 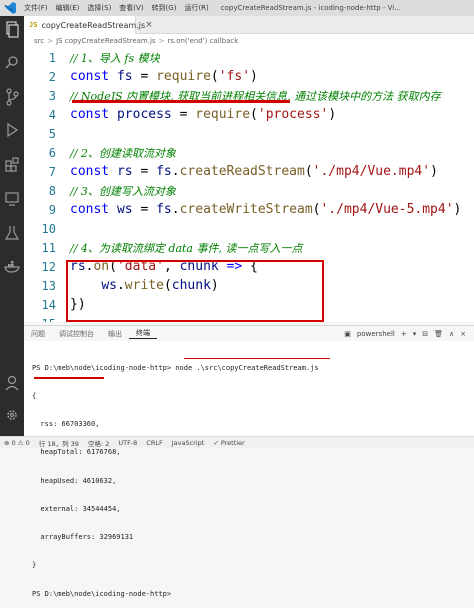 I want to click on tab-terminal: 终端, so click(x=143, y=333).